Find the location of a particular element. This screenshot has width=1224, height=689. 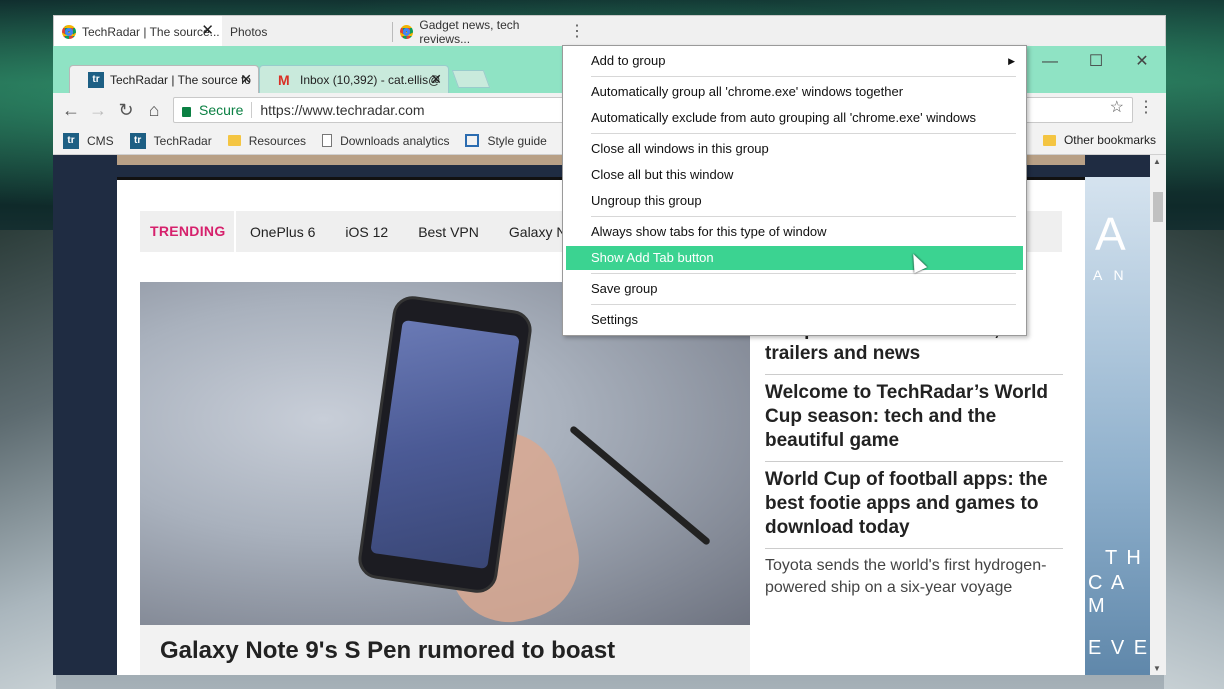

trending-link: Galaxy N is located at coordinates (538, 232).